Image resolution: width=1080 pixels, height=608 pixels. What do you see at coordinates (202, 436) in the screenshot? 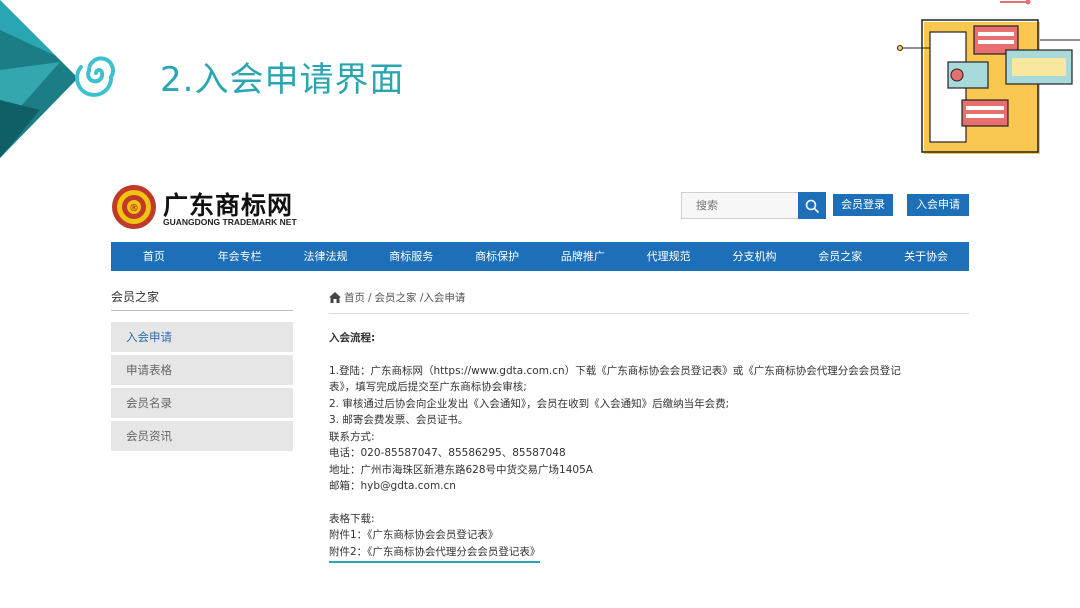
I see `sidebar-item-news: 会员资讯` at bounding box center [202, 436].